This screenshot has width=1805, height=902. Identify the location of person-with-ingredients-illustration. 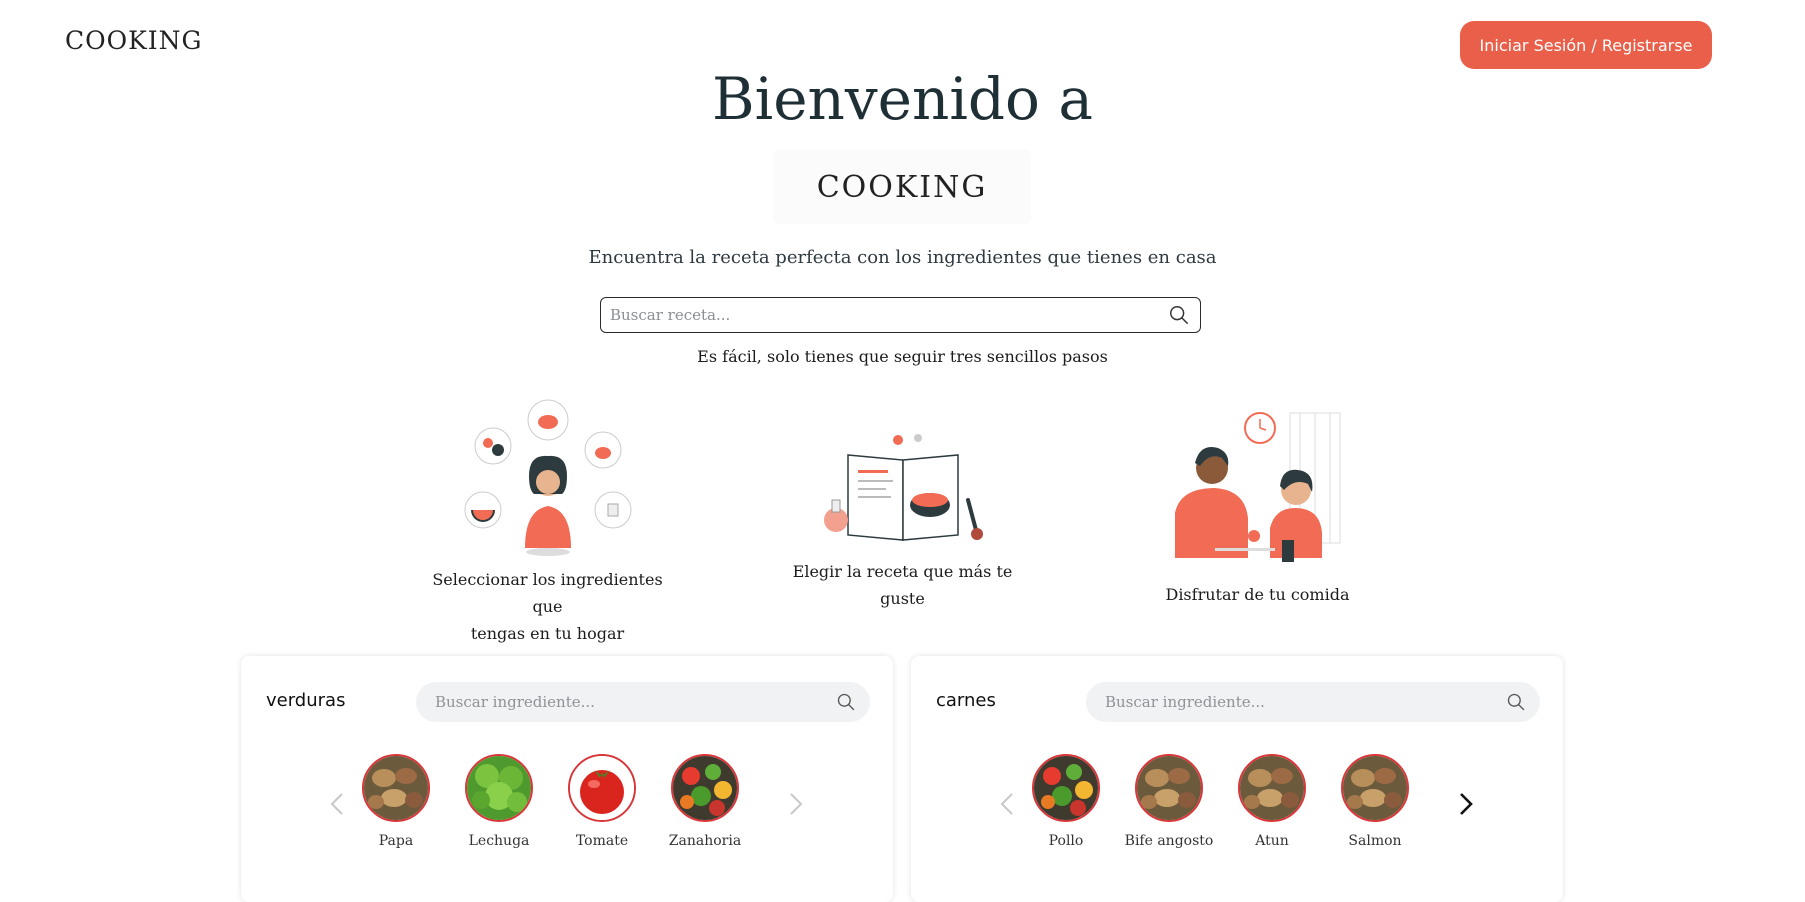
(547, 477).